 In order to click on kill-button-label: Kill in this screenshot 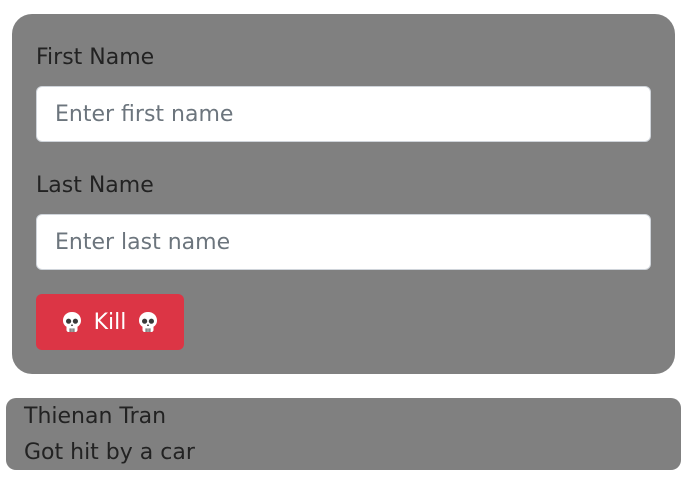, I will do `click(110, 322)`.